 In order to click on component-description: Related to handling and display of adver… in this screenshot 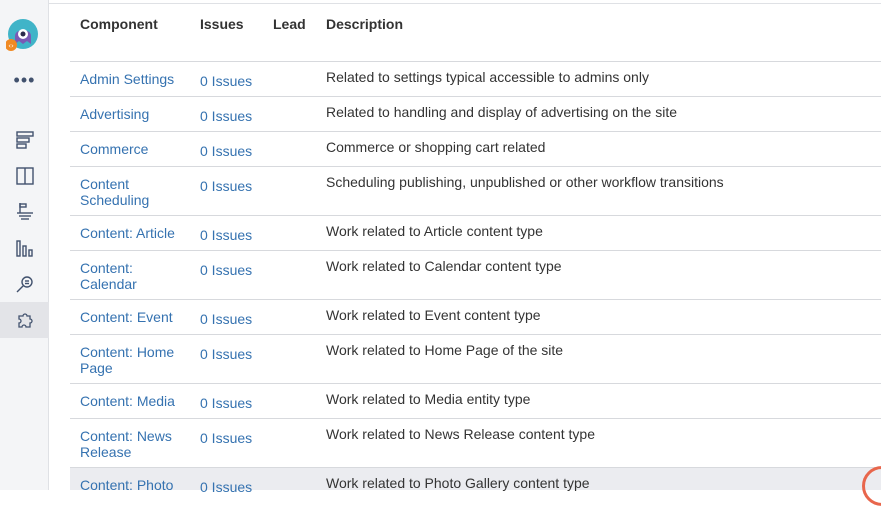, I will do `click(502, 112)`.